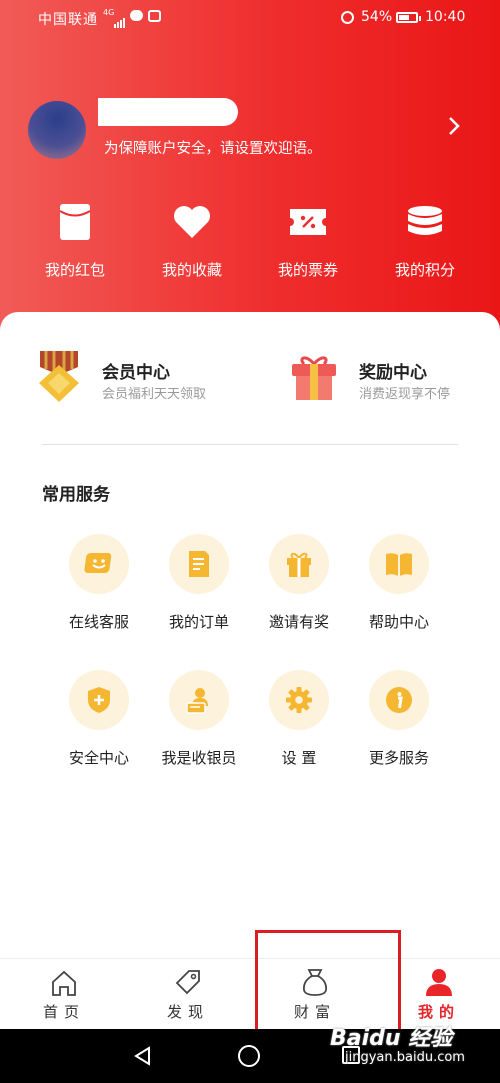 This screenshot has height=1083, width=500. Describe the element at coordinates (199, 719) in the screenshot. I see `service-cashier: 我是收银员` at that location.